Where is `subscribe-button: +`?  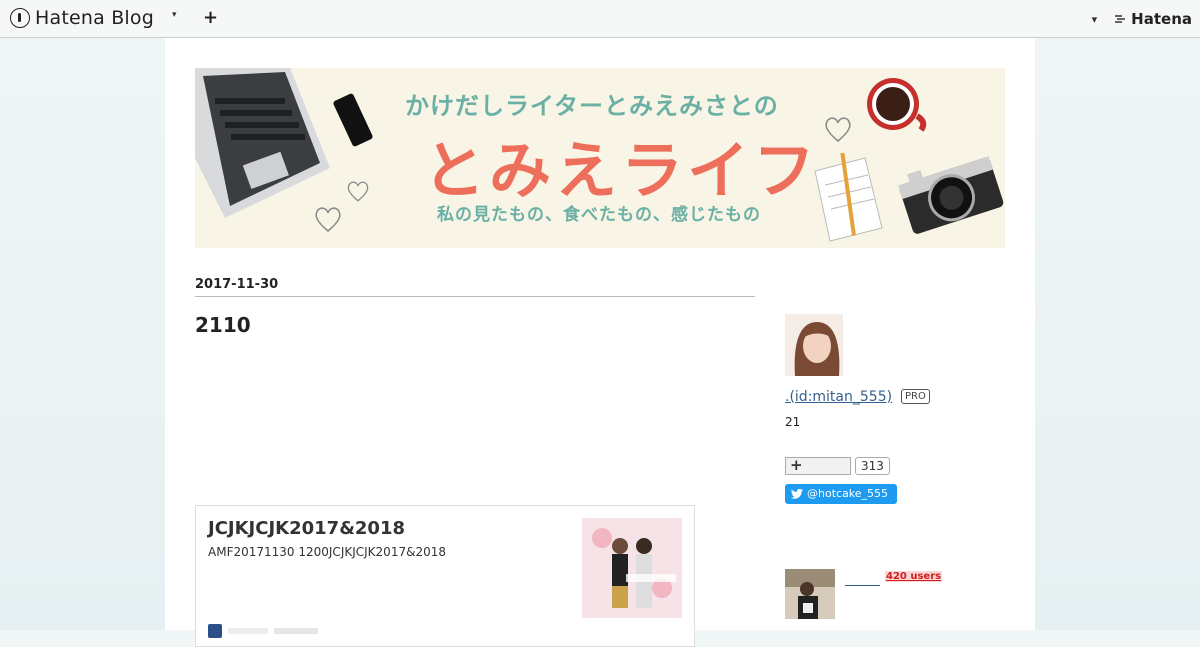 subscribe-button: + is located at coordinates (818, 465).